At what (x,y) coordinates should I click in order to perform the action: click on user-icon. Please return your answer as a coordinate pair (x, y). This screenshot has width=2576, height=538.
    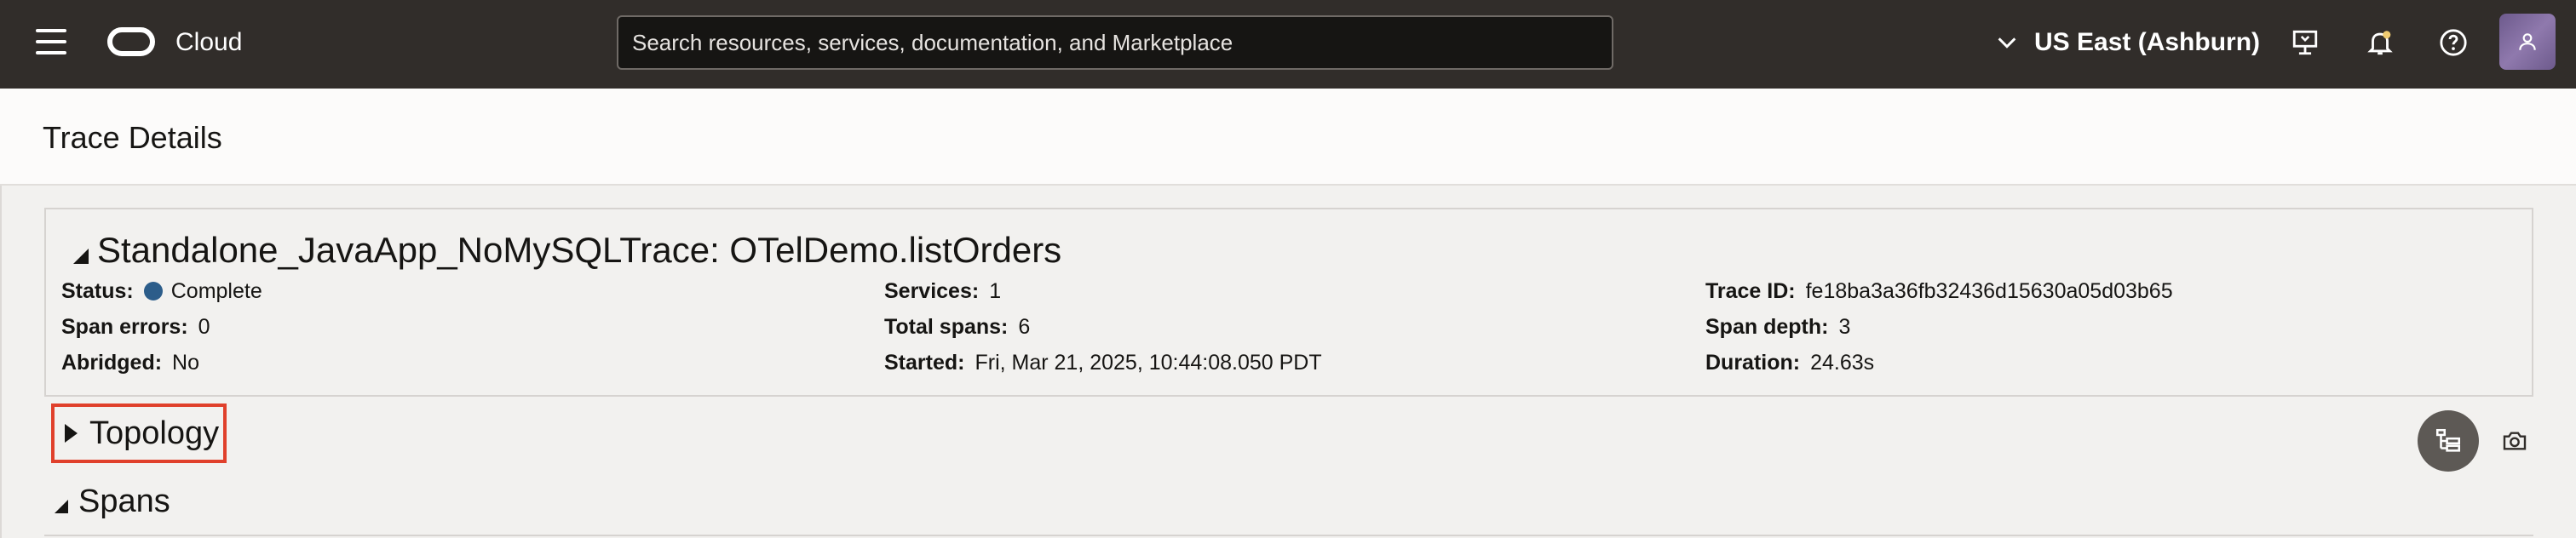
    Looking at the image, I should click on (2527, 41).